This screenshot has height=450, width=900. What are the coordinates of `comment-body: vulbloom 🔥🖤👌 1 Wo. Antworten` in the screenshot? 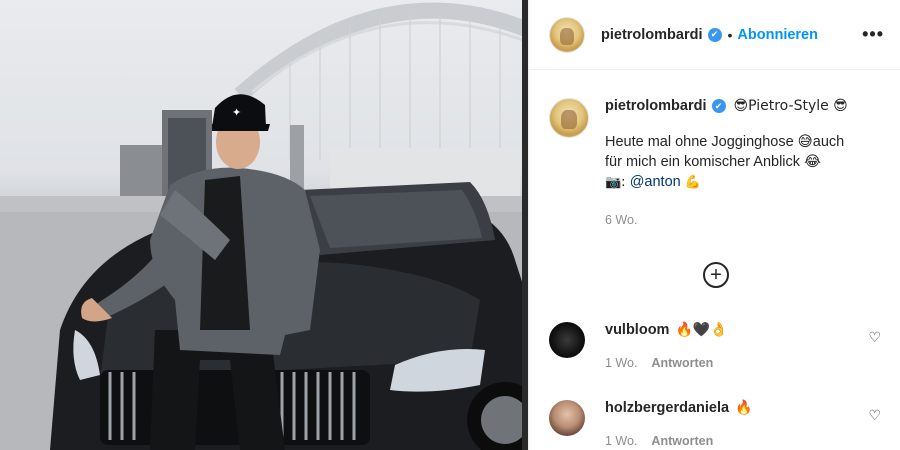 It's located at (743, 346).